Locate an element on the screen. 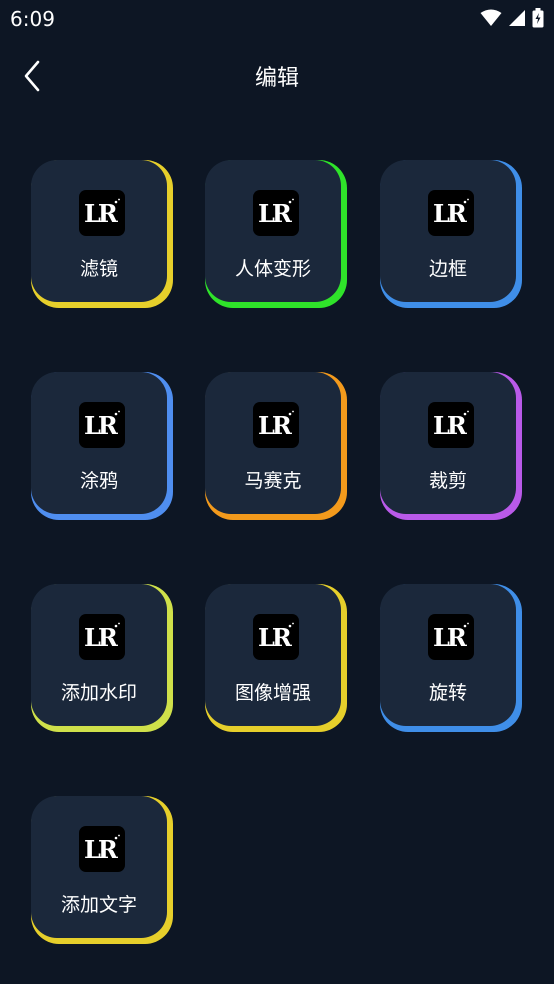 The image size is (554, 984). tile-label: 添加水印 is located at coordinates (98, 693).